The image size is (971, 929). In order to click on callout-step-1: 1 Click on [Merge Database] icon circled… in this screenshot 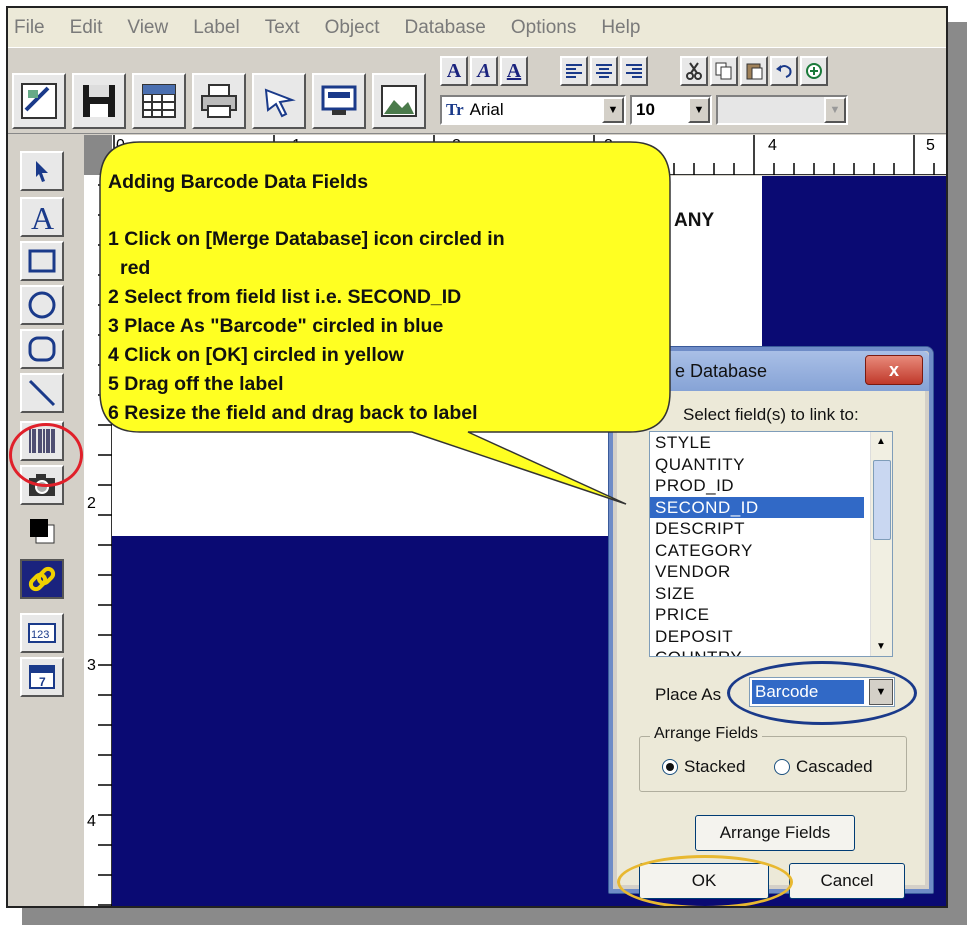, I will do `click(306, 239)`.